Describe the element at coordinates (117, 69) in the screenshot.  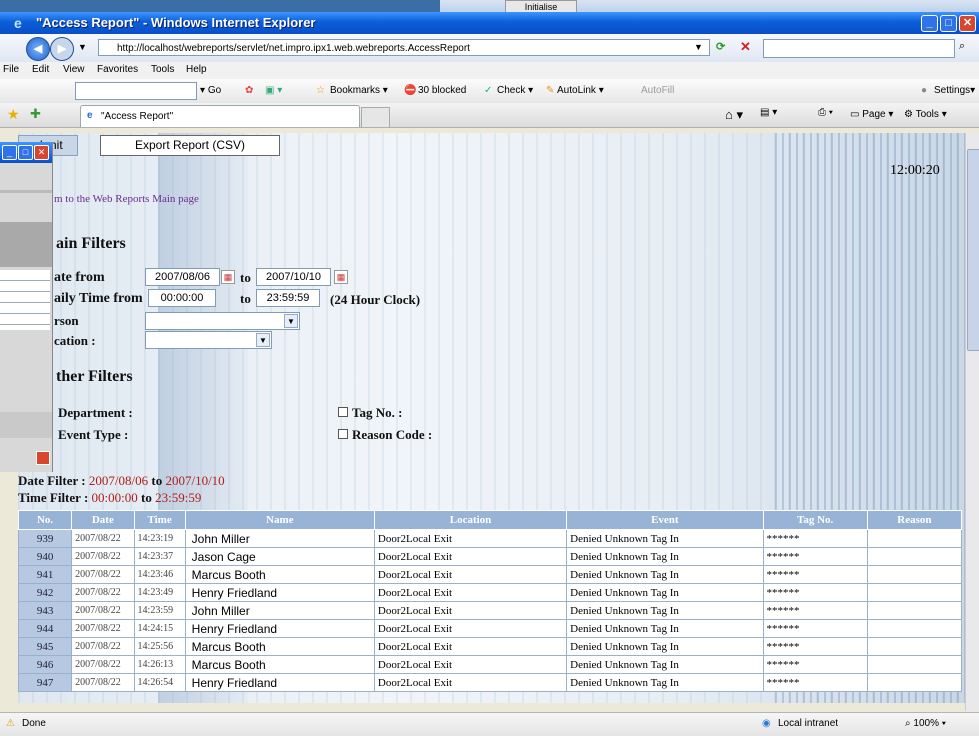
I see `menu-favorites: Favorites` at that location.